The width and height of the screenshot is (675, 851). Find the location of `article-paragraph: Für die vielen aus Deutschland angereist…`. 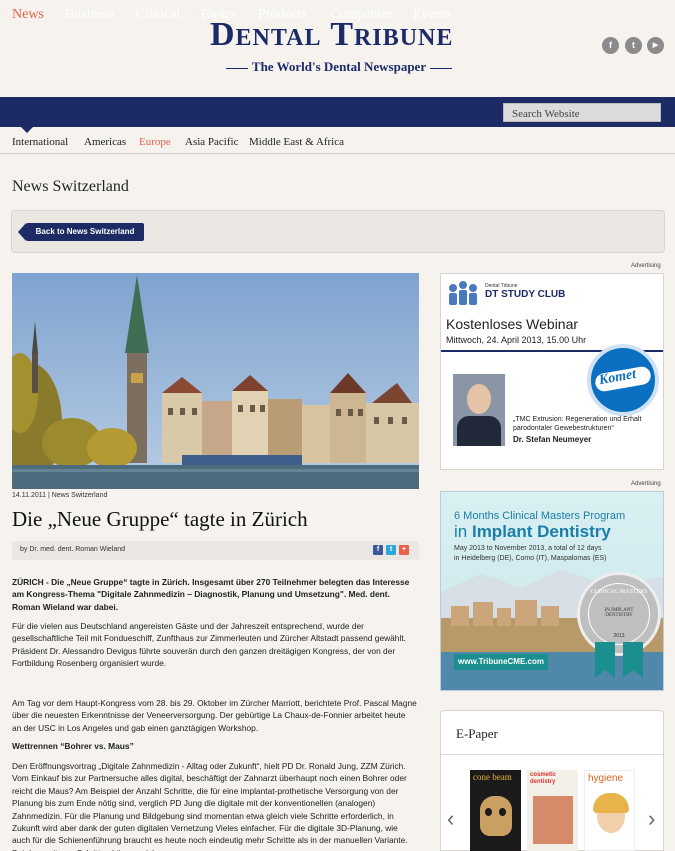

article-paragraph: Für die vielen aus Deutschland angereist… is located at coordinates (209, 645).